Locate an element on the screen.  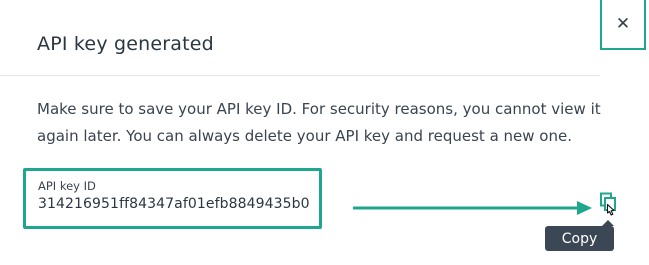
close-button: ✕ is located at coordinates (623, 25).